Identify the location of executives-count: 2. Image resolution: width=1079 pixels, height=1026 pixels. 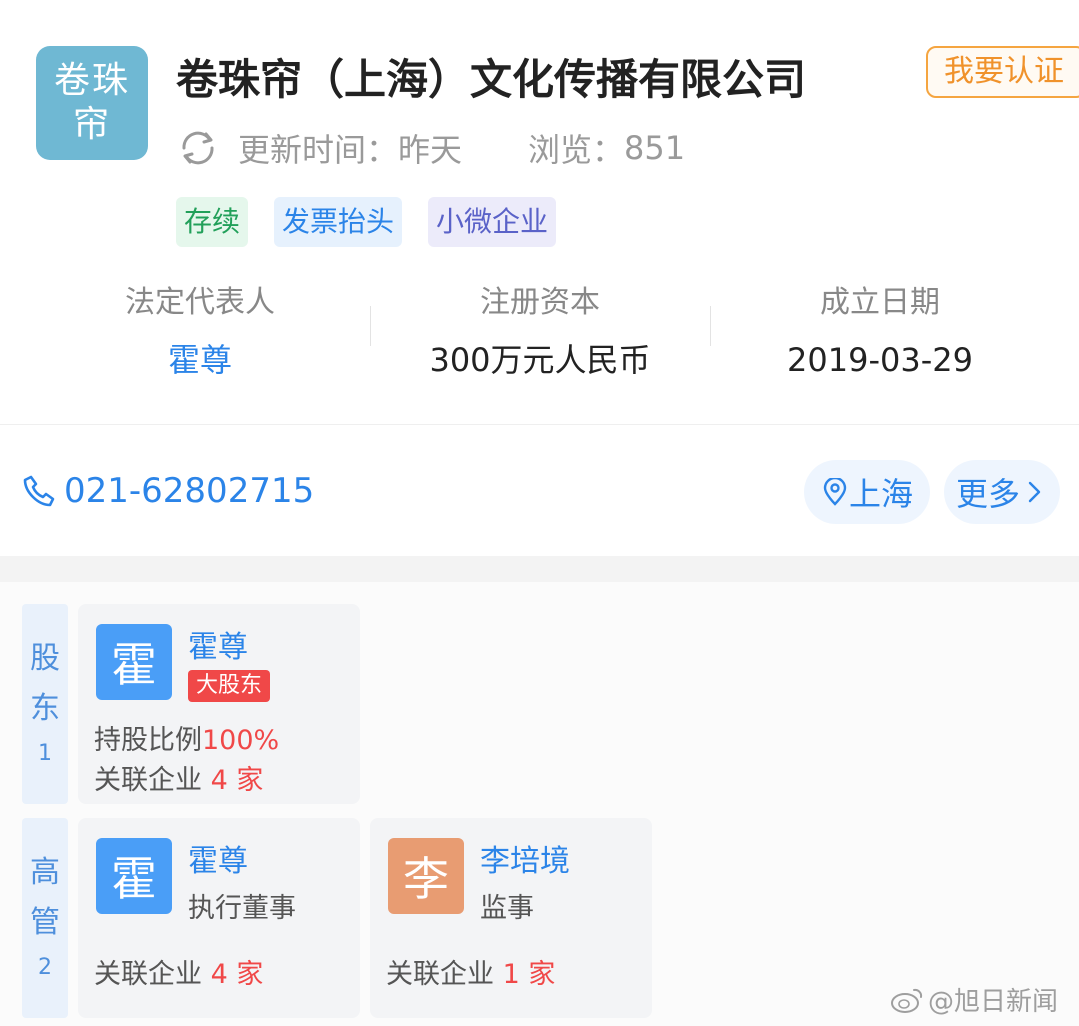
(45, 967).